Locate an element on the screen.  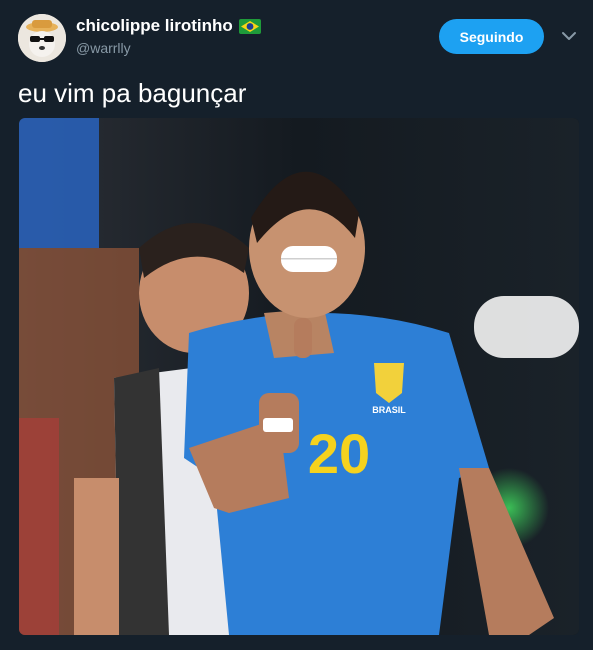
name-row: chicolippe lirotinho is located at coordinates (168, 26).